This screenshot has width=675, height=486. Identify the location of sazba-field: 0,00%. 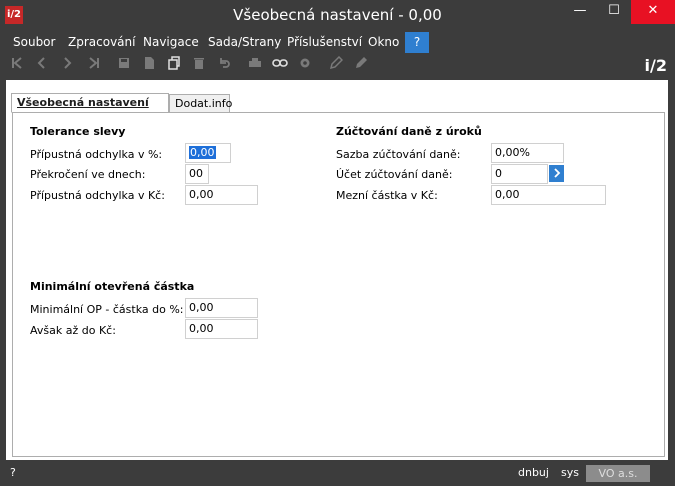
(527, 153).